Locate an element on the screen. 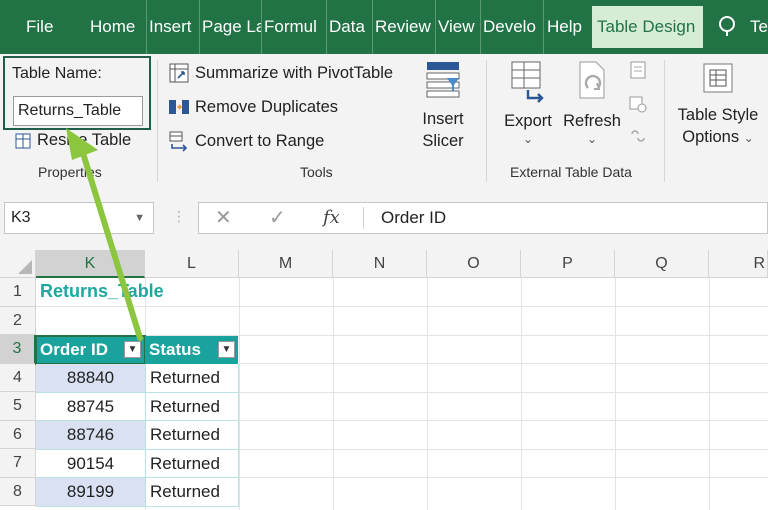 Image resolution: width=768 pixels, height=510 pixels. tab-page-layout: Page La is located at coordinates (232, 27).